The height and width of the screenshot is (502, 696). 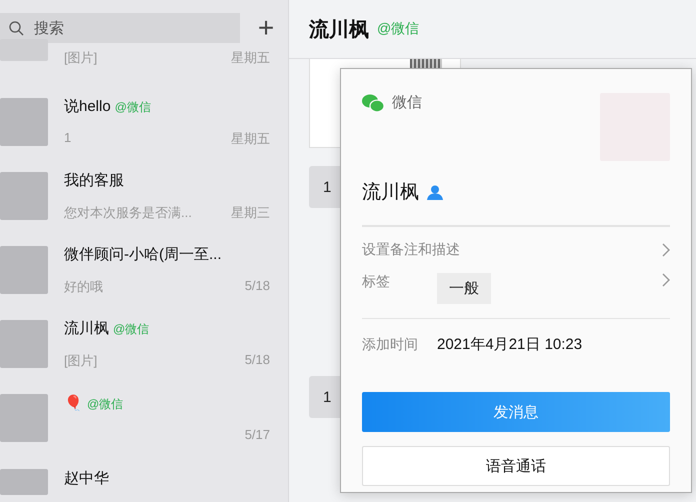 What do you see at coordinates (509, 344) in the screenshot?
I see `field-value: 2021年4月21日 10:23` at bounding box center [509, 344].